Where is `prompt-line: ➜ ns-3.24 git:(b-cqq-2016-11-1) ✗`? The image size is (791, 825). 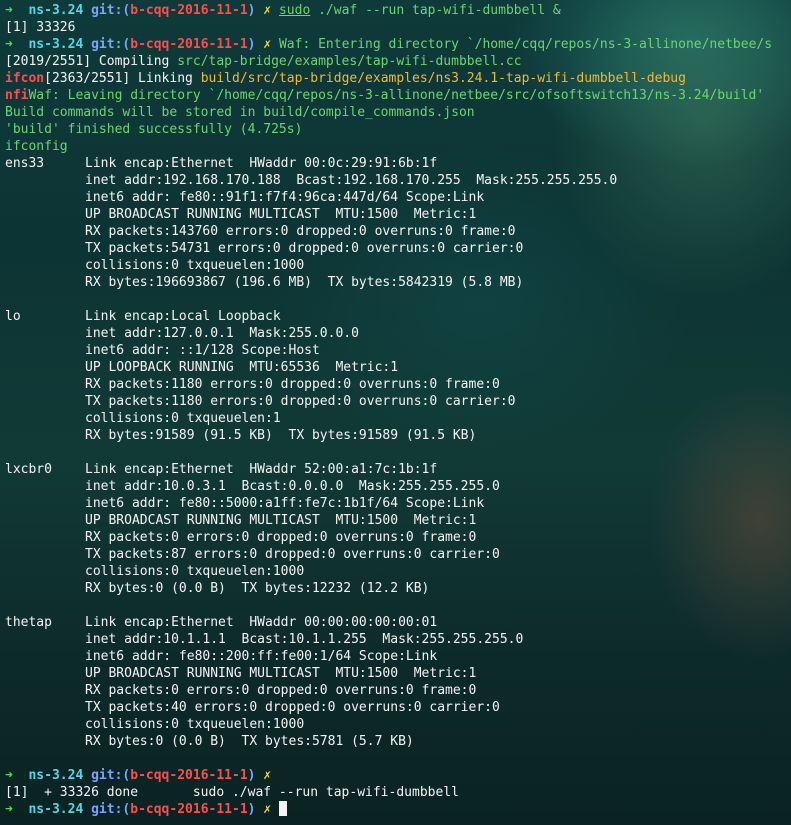 prompt-line: ➜ ns-3.24 git:(b-cqq-2016-11-1) ✗ is located at coordinates (398, 775).